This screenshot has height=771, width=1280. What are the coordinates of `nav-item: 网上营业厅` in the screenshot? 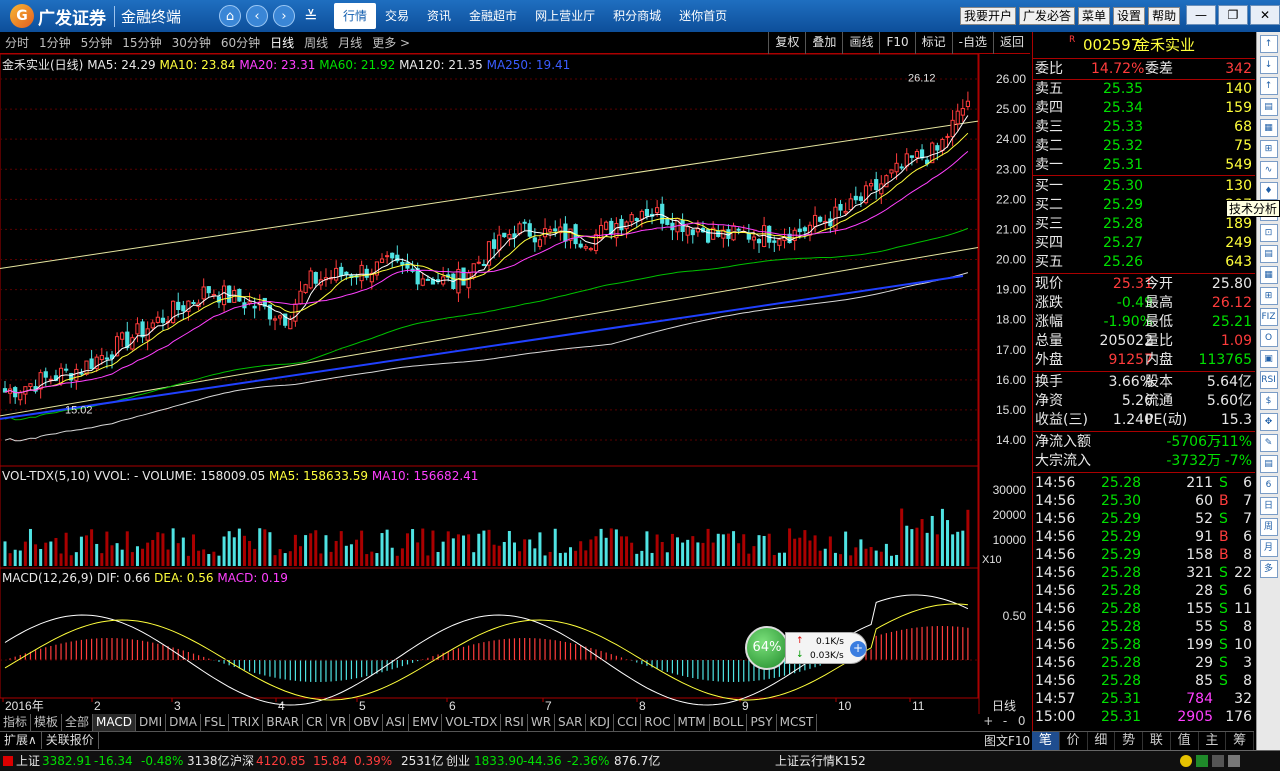 It's located at (565, 16).